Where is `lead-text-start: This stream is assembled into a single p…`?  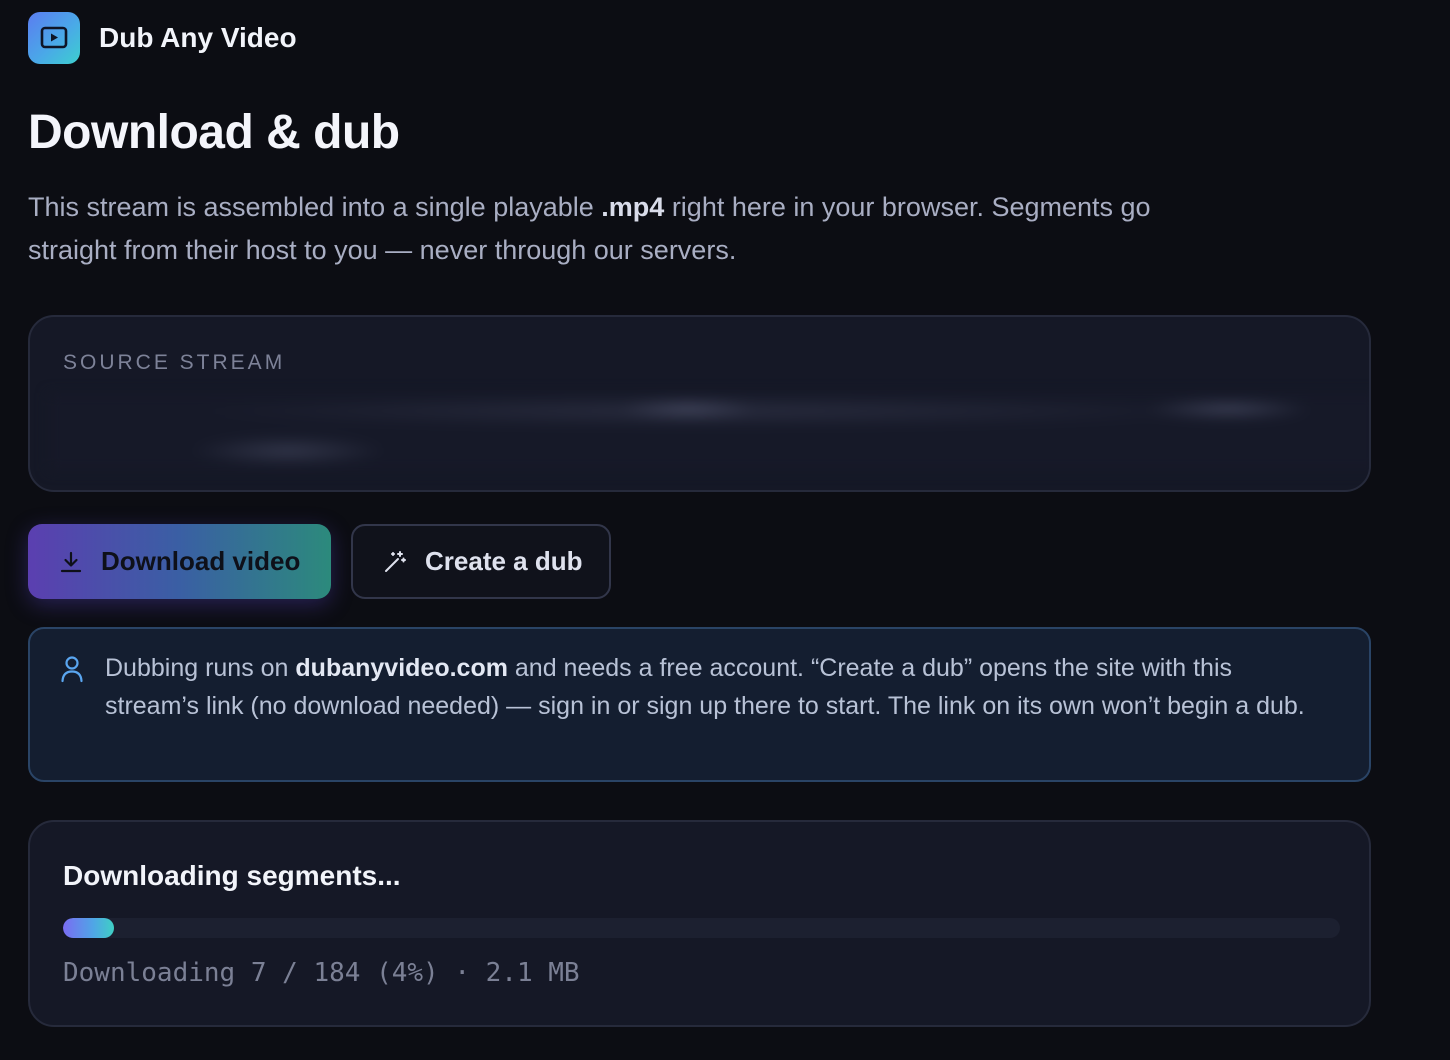 lead-text-start: This stream is assembled into a single p… is located at coordinates (315, 207).